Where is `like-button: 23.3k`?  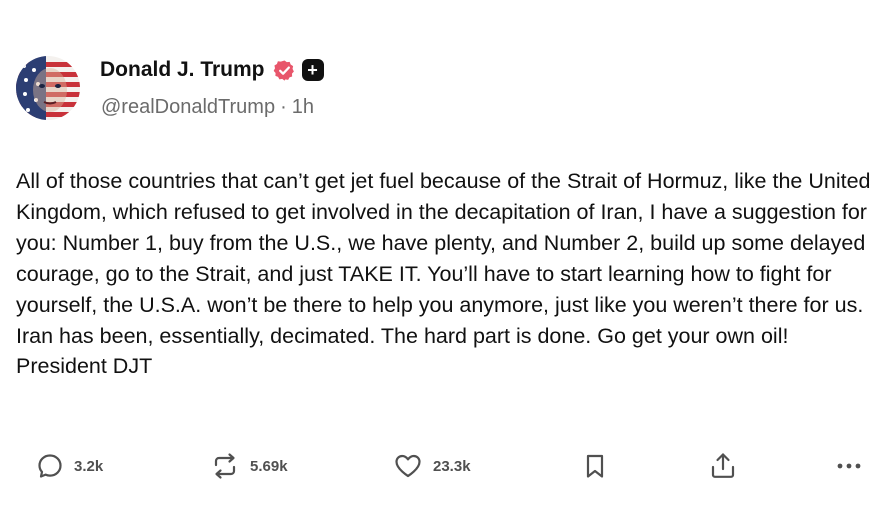
like-button: 23.3k is located at coordinates (432, 466).